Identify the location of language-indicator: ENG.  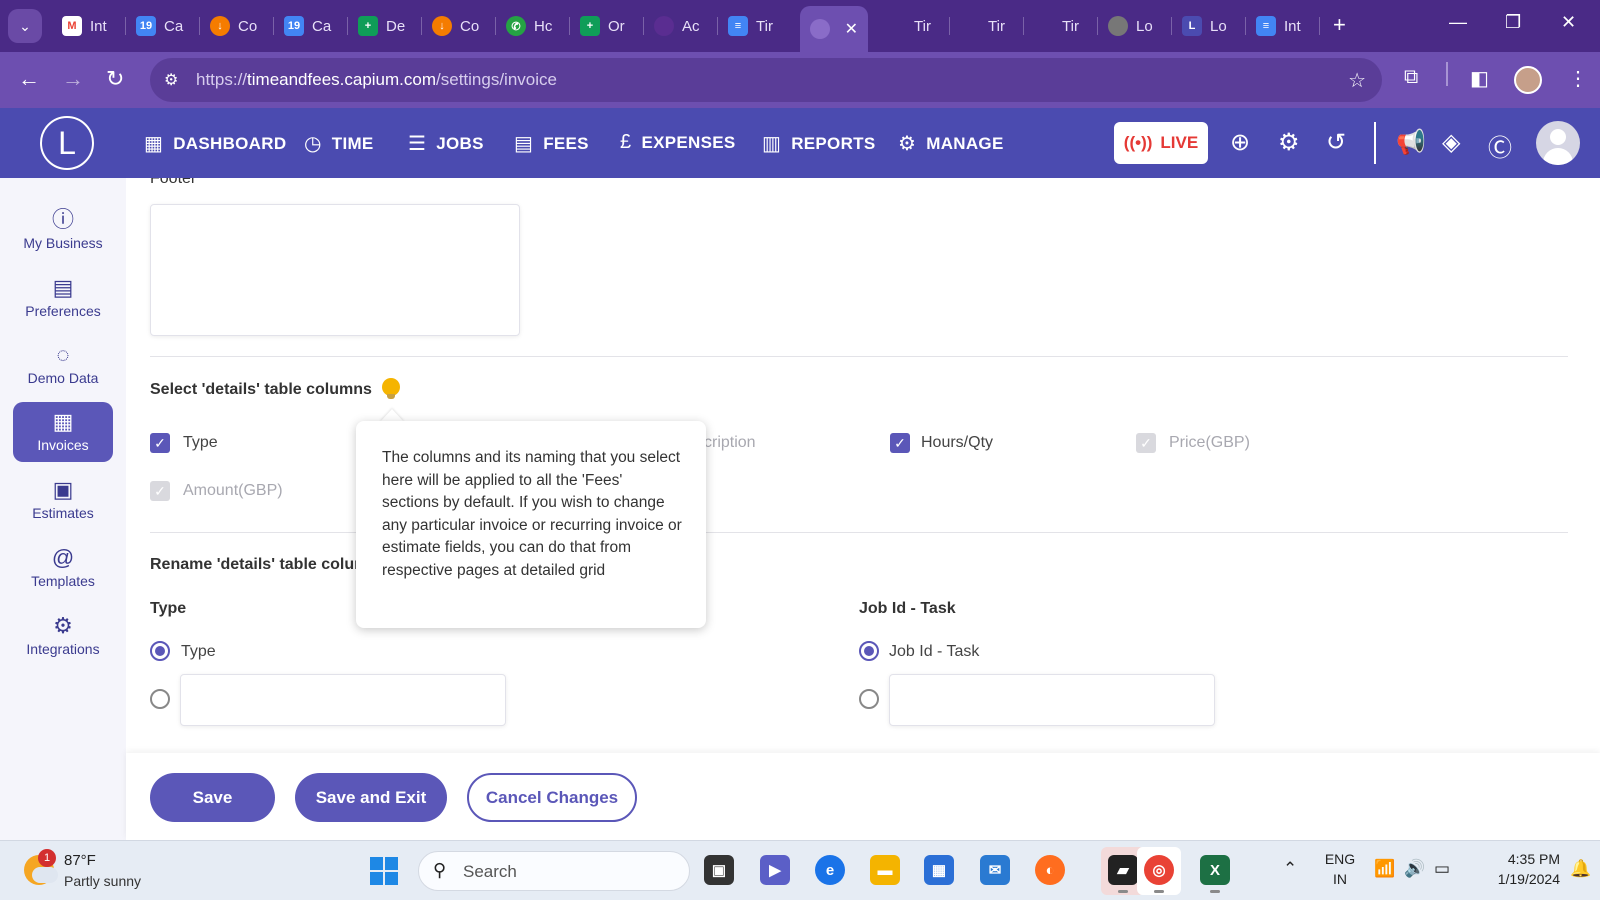
(1340, 859).